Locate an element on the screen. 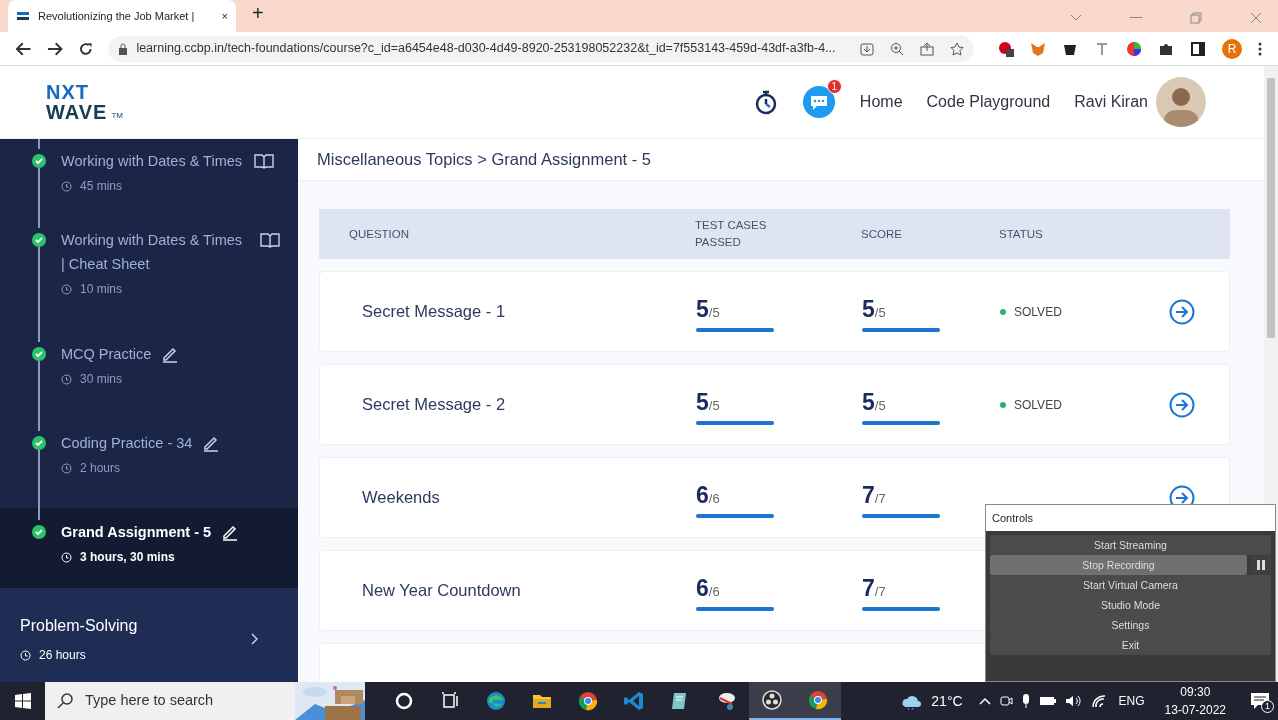 The width and height of the screenshot is (1278, 720). lesson-title: MCQ Practice is located at coordinates (106, 355).